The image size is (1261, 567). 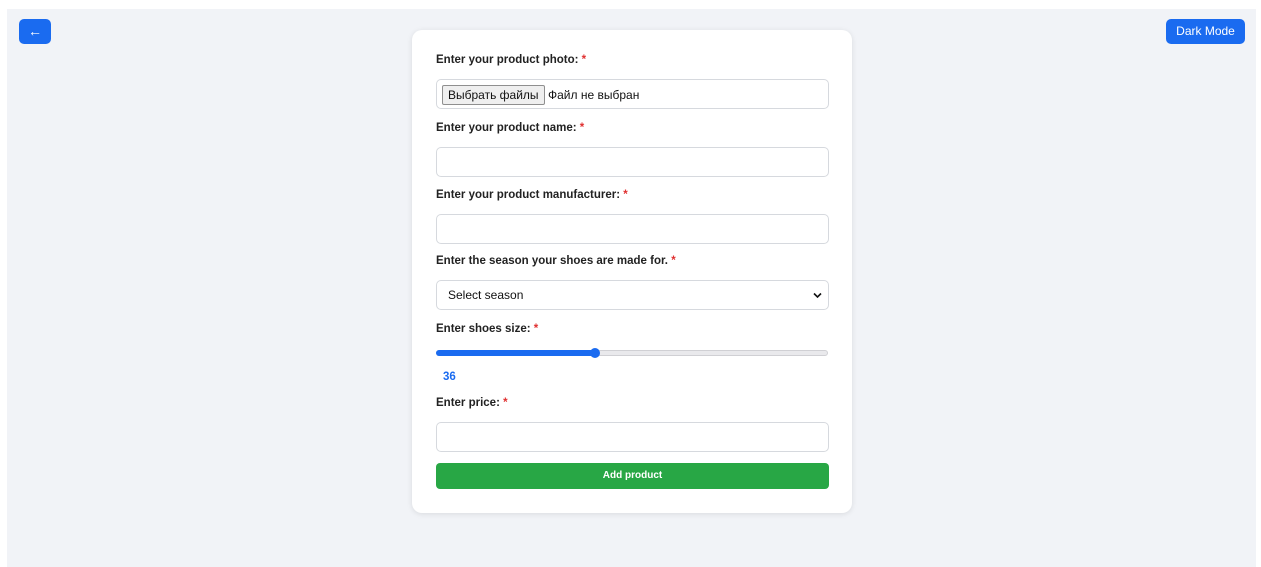 What do you see at coordinates (632, 162) in the screenshot?
I see `product-name-input` at bounding box center [632, 162].